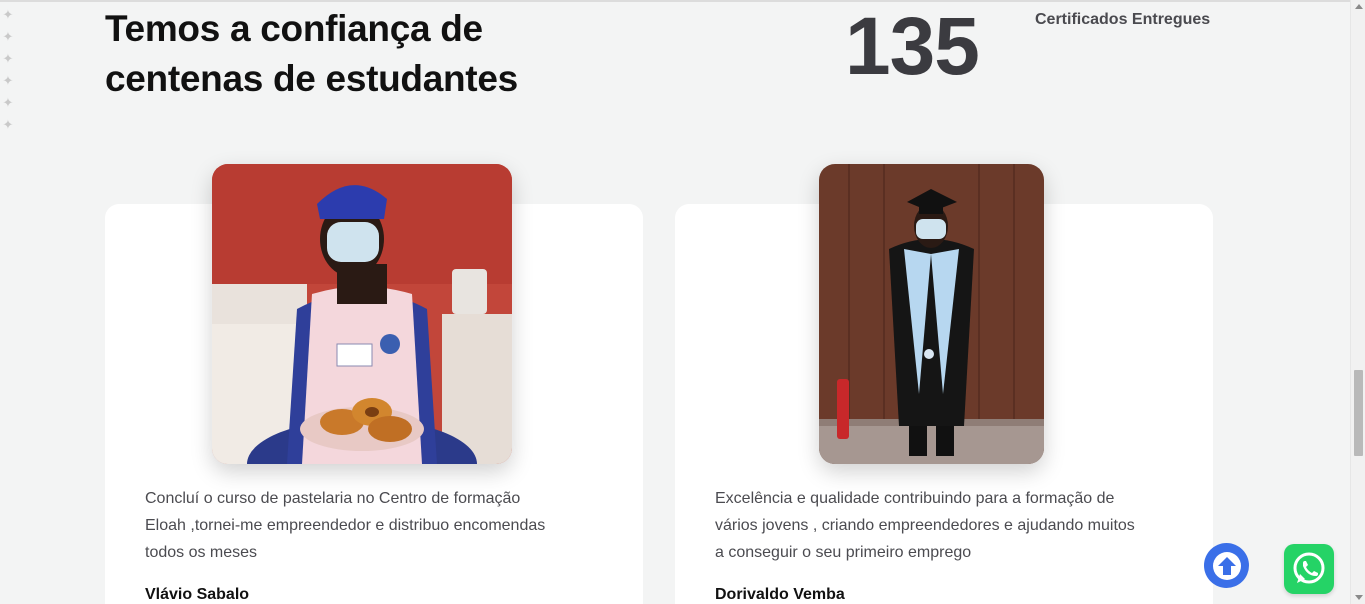  Describe the element at coordinates (675, 1) in the screenshot. I see `top-divider` at that location.